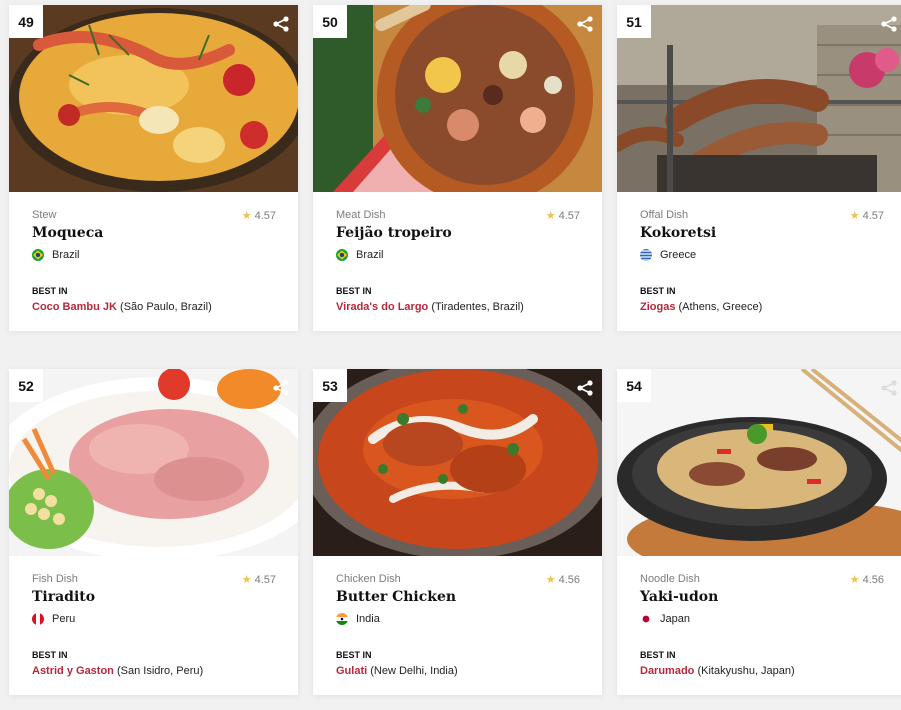 The image size is (901, 710). What do you see at coordinates (44, 215) in the screenshot?
I see `dish-type: Stew` at bounding box center [44, 215].